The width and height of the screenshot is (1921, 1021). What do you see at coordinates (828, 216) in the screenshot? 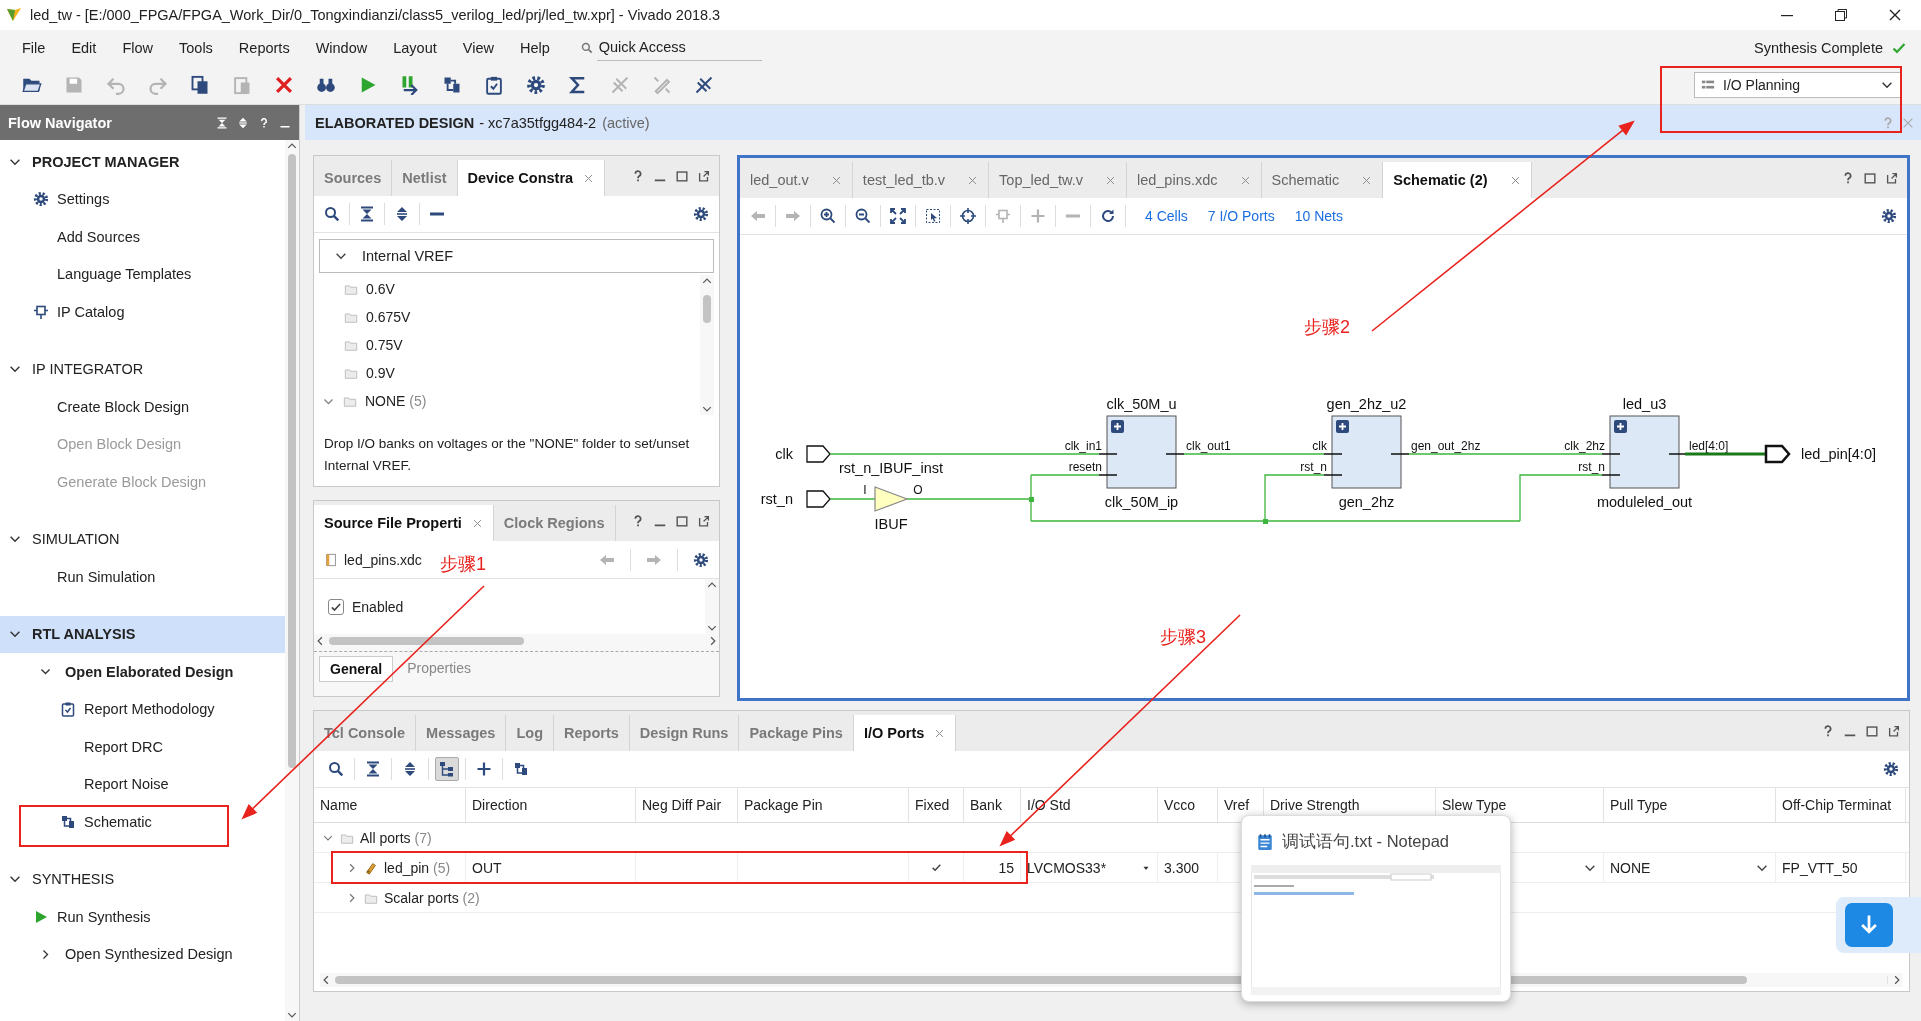
I see `zoom-in-icon` at bounding box center [828, 216].